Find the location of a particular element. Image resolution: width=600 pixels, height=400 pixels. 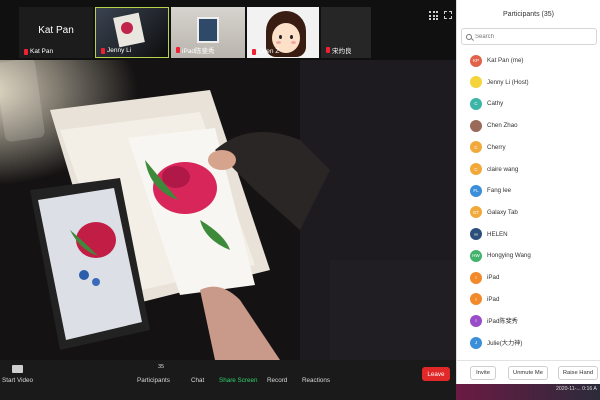

start-video-button: Start Video is located at coordinates (17, 380).